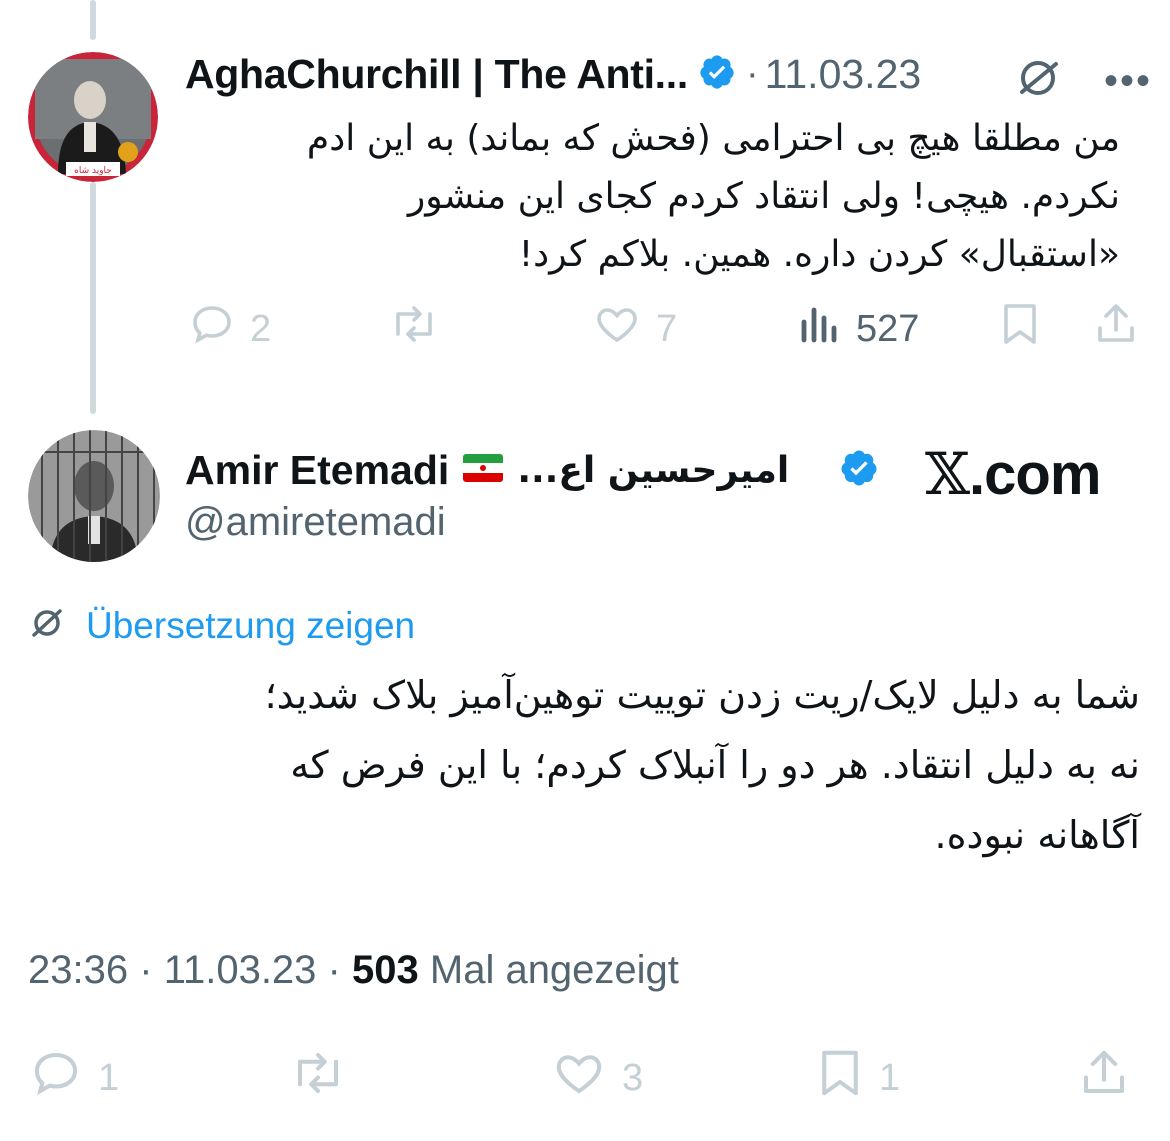 The width and height of the screenshot is (1170, 1141). What do you see at coordinates (94, 496) in the screenshot?
I see `avatar-amiretemadi` at bounding box center [94, 496].